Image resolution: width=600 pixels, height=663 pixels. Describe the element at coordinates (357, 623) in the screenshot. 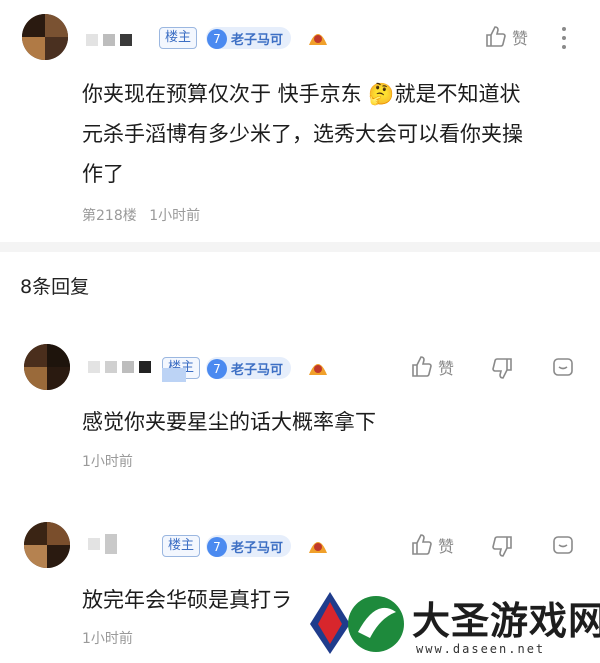

I see `watermark-logo-icon` at that location.